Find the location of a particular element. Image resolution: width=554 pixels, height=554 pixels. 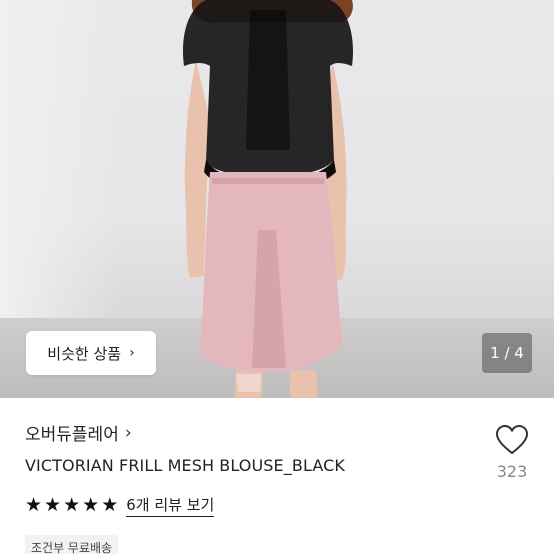

rating-row: ★ ★ ★ ★ ★ 6개 리뷰 보기 is located at coordinates (120, 505).